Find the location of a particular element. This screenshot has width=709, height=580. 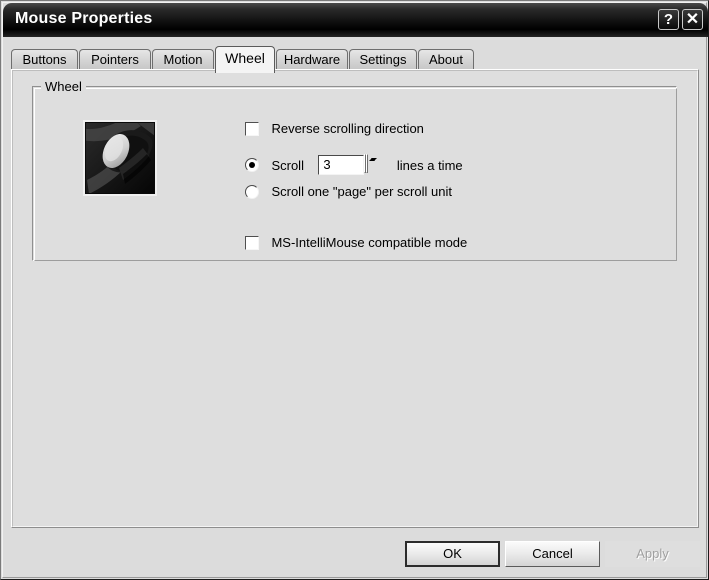

intellimouse-row: MS-IntelliMouse compatible mode is located at coordinates (356, 243).